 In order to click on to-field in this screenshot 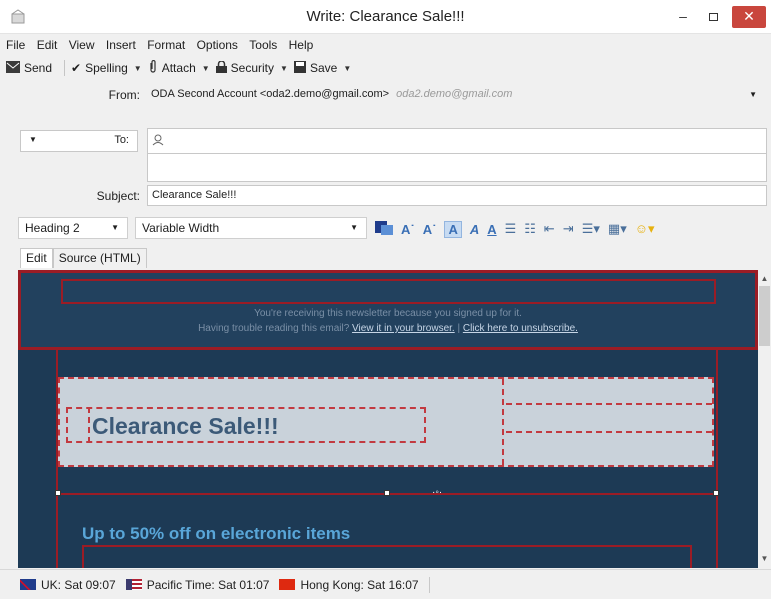, I will do `click(457, 141)`.